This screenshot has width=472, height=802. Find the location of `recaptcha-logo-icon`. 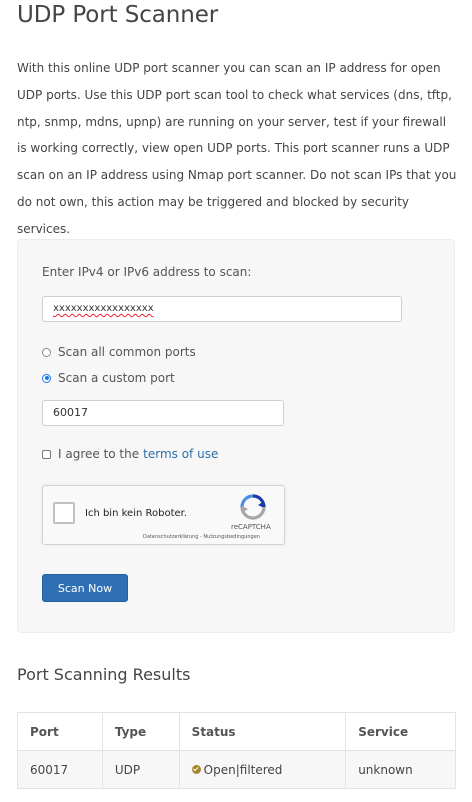

recaptcha-logo-icon is located at coordinates (253, 507).